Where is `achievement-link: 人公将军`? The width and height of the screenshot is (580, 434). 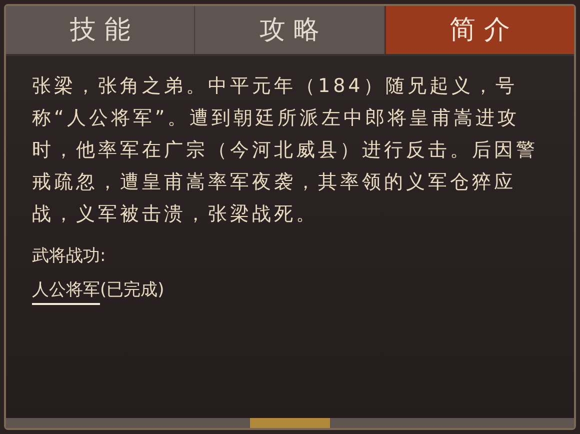
achievement-link: 人公将军 is located at coordinates (66, 291).